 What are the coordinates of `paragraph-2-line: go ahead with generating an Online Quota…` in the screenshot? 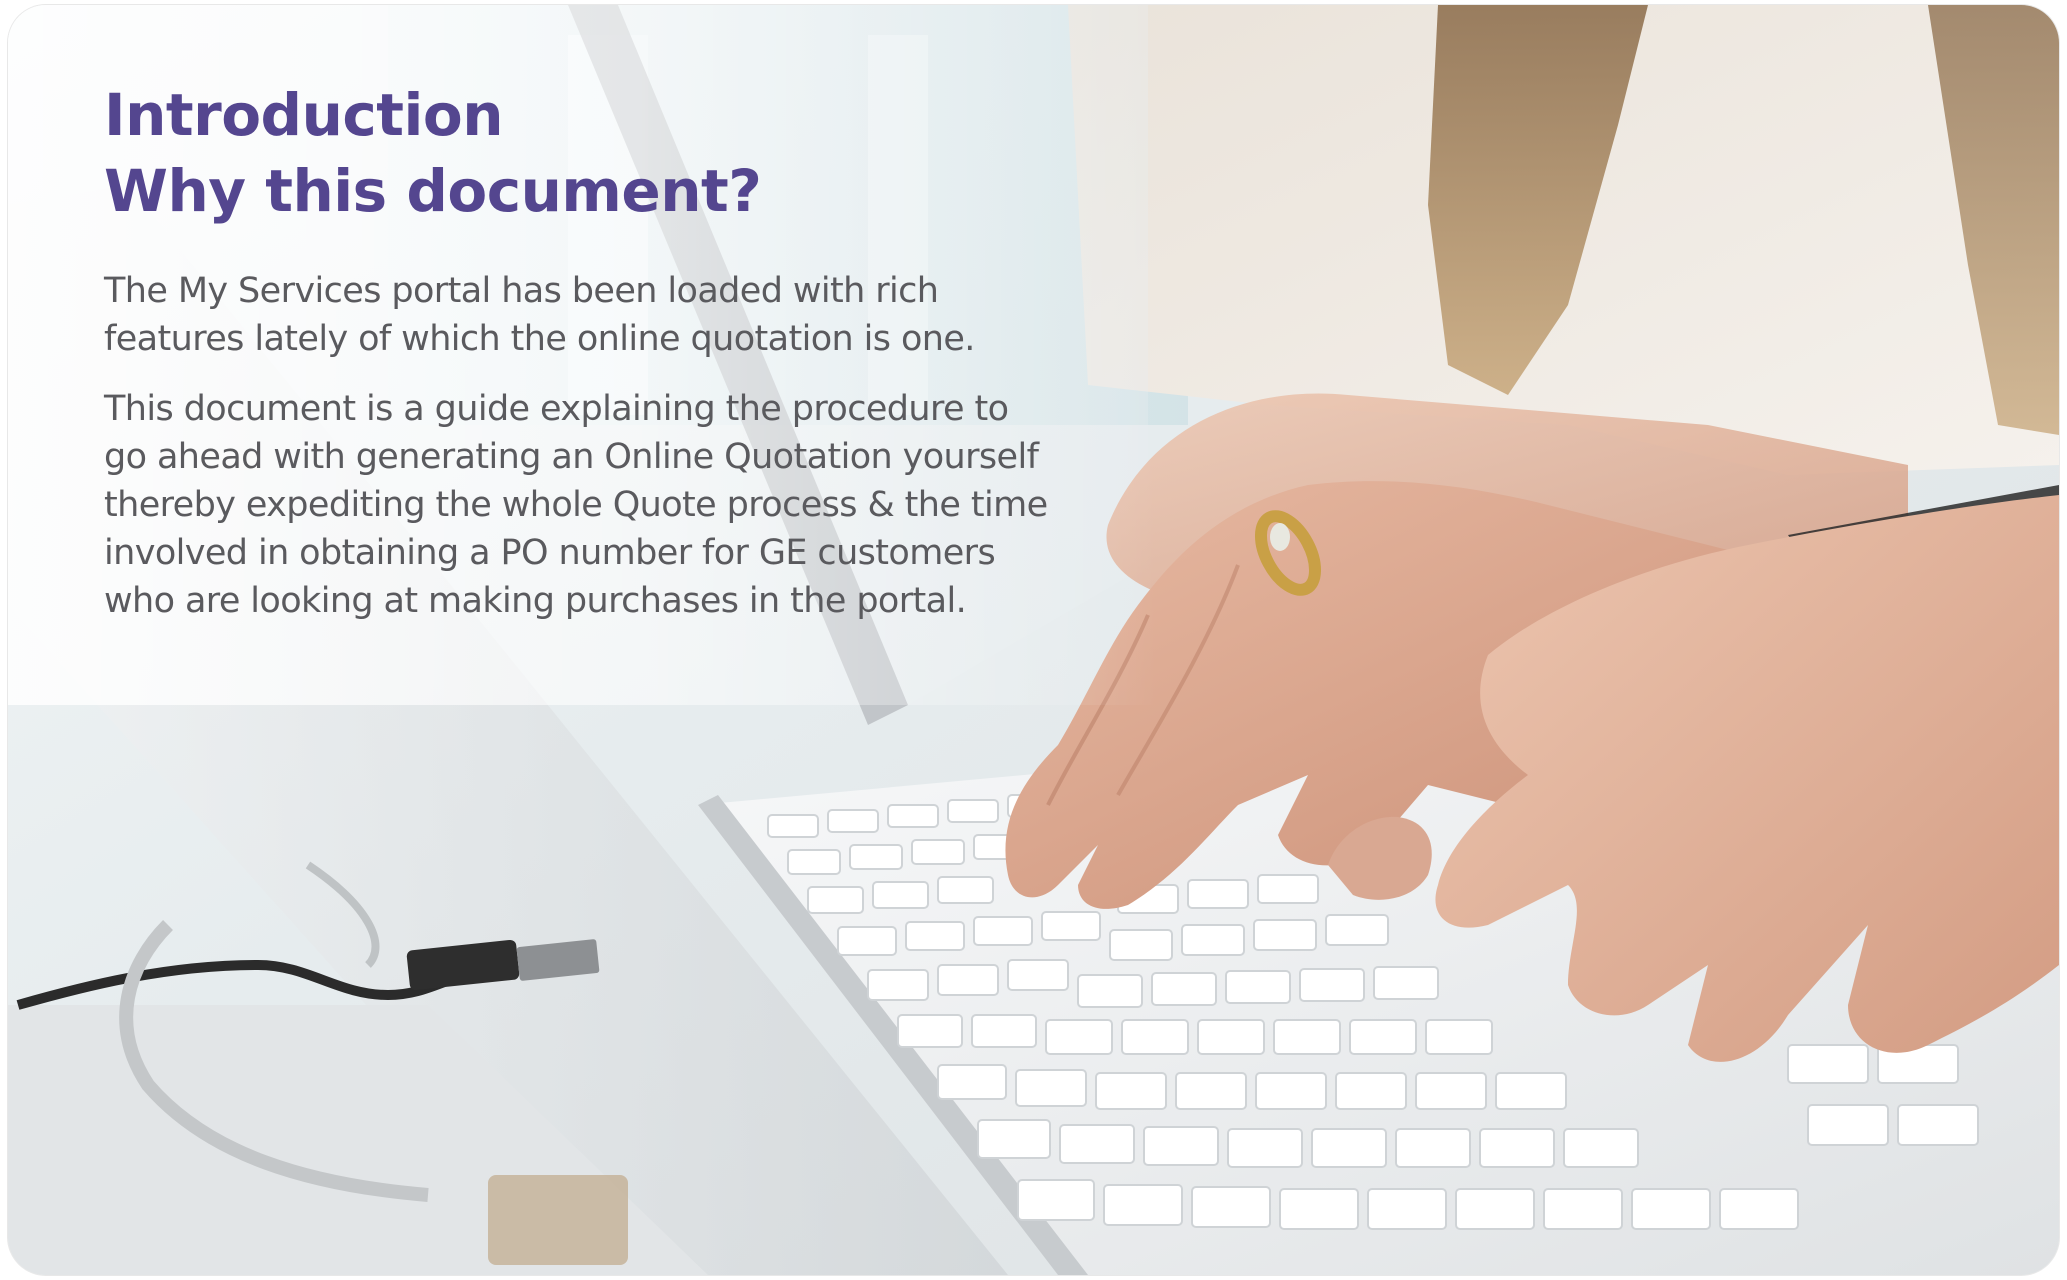 It's located at (571, 457).